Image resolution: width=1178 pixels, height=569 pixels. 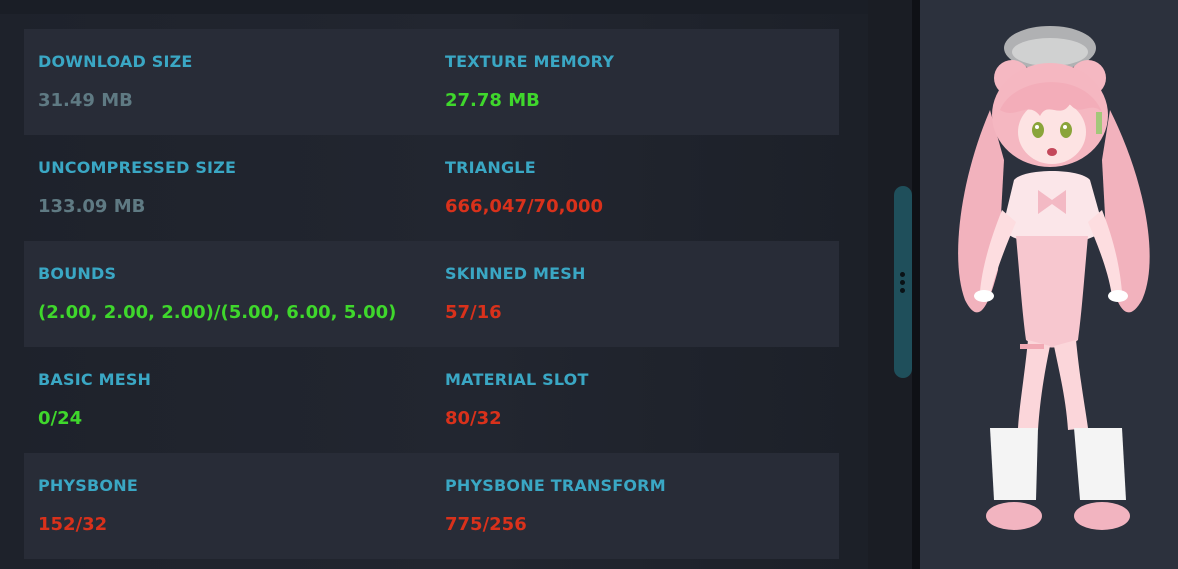 What do you see at coordinates (640, 506) in the screenshot?
I see `stat-physbone-transform: PHYSBONE TRANSFORM 775/256` at bounding box center [640, 506].